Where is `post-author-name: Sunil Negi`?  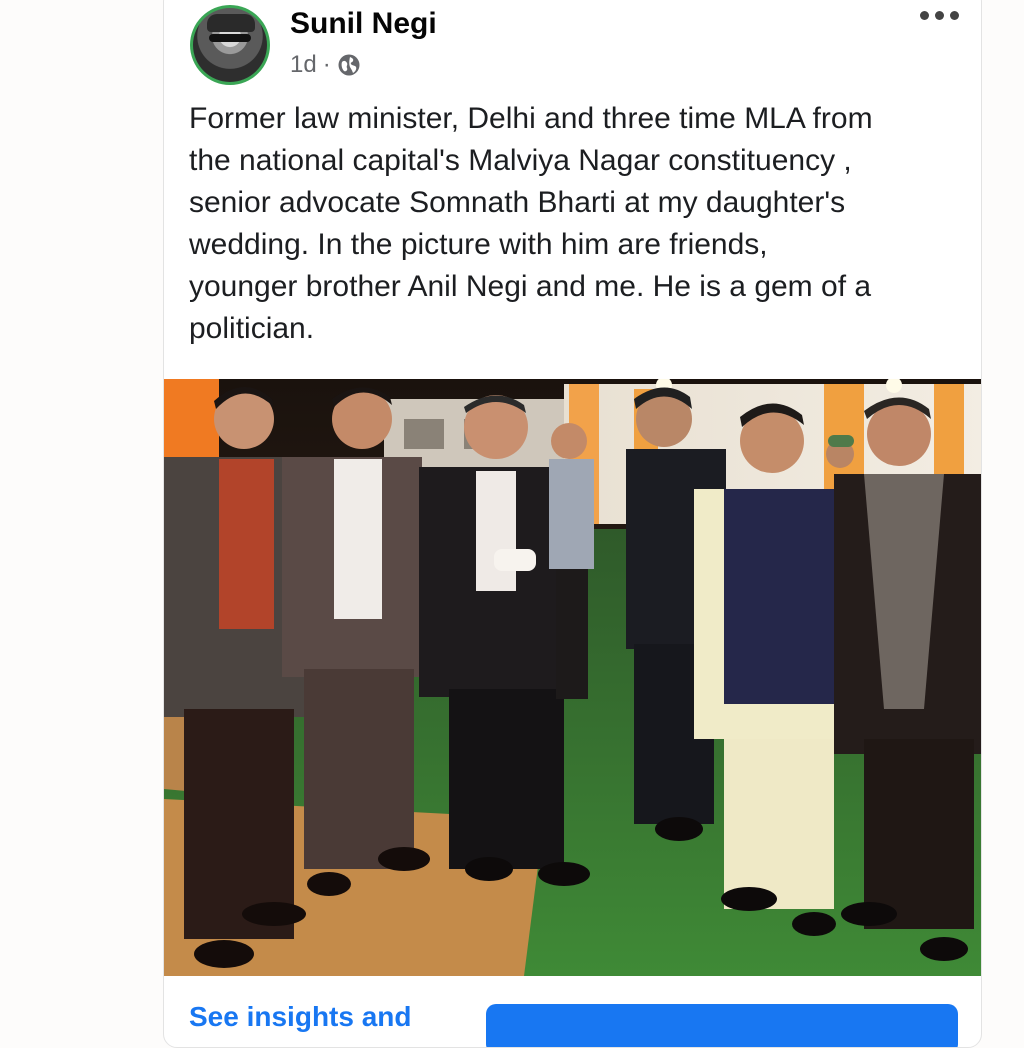
post-author-name: Sunil Negi is located at coordinates (363, 24).